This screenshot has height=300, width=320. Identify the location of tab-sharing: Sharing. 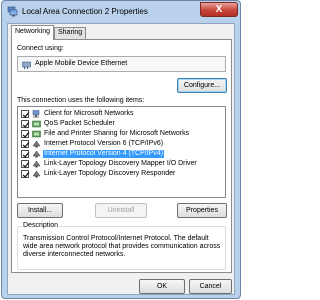
(70, 33).